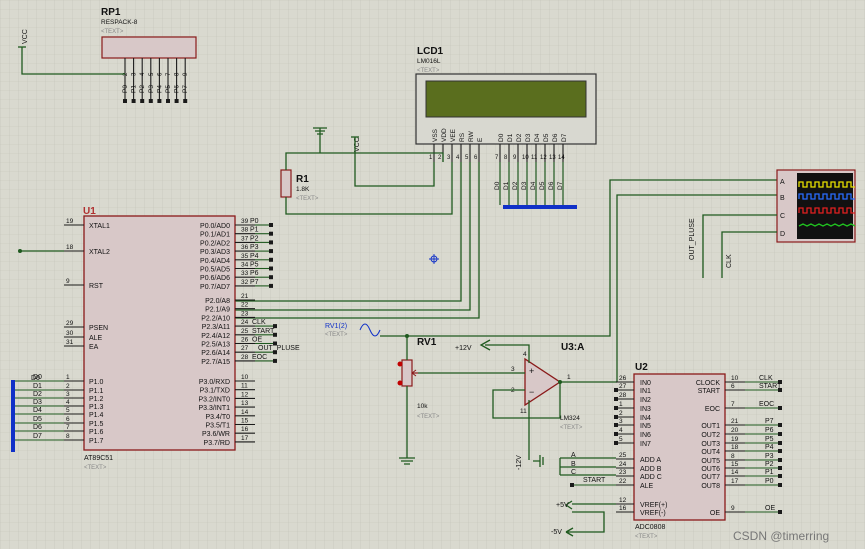 This screenshot has height=549, width=865. What do you see at coordinates (149, 47) in the screenshot?
I see `rp1-body` at bounding box center [149, 47].